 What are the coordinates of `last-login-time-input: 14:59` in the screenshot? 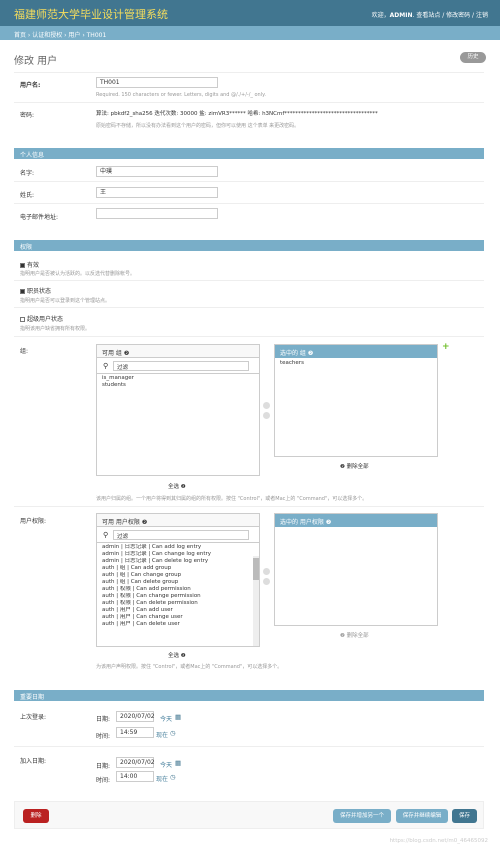 It's located at (135, 732).